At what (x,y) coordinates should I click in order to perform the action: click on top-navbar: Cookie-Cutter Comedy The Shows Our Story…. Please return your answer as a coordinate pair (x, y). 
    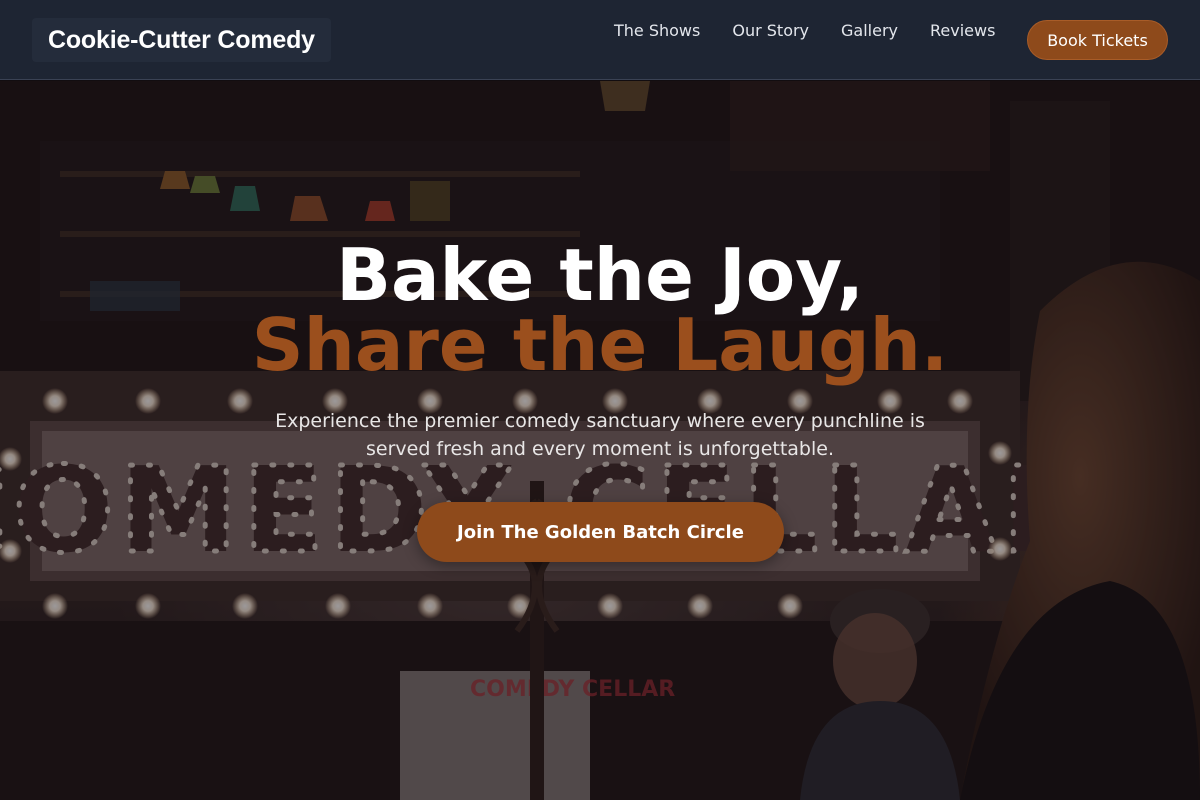
    Looking at the image, I should click on (600, 40).